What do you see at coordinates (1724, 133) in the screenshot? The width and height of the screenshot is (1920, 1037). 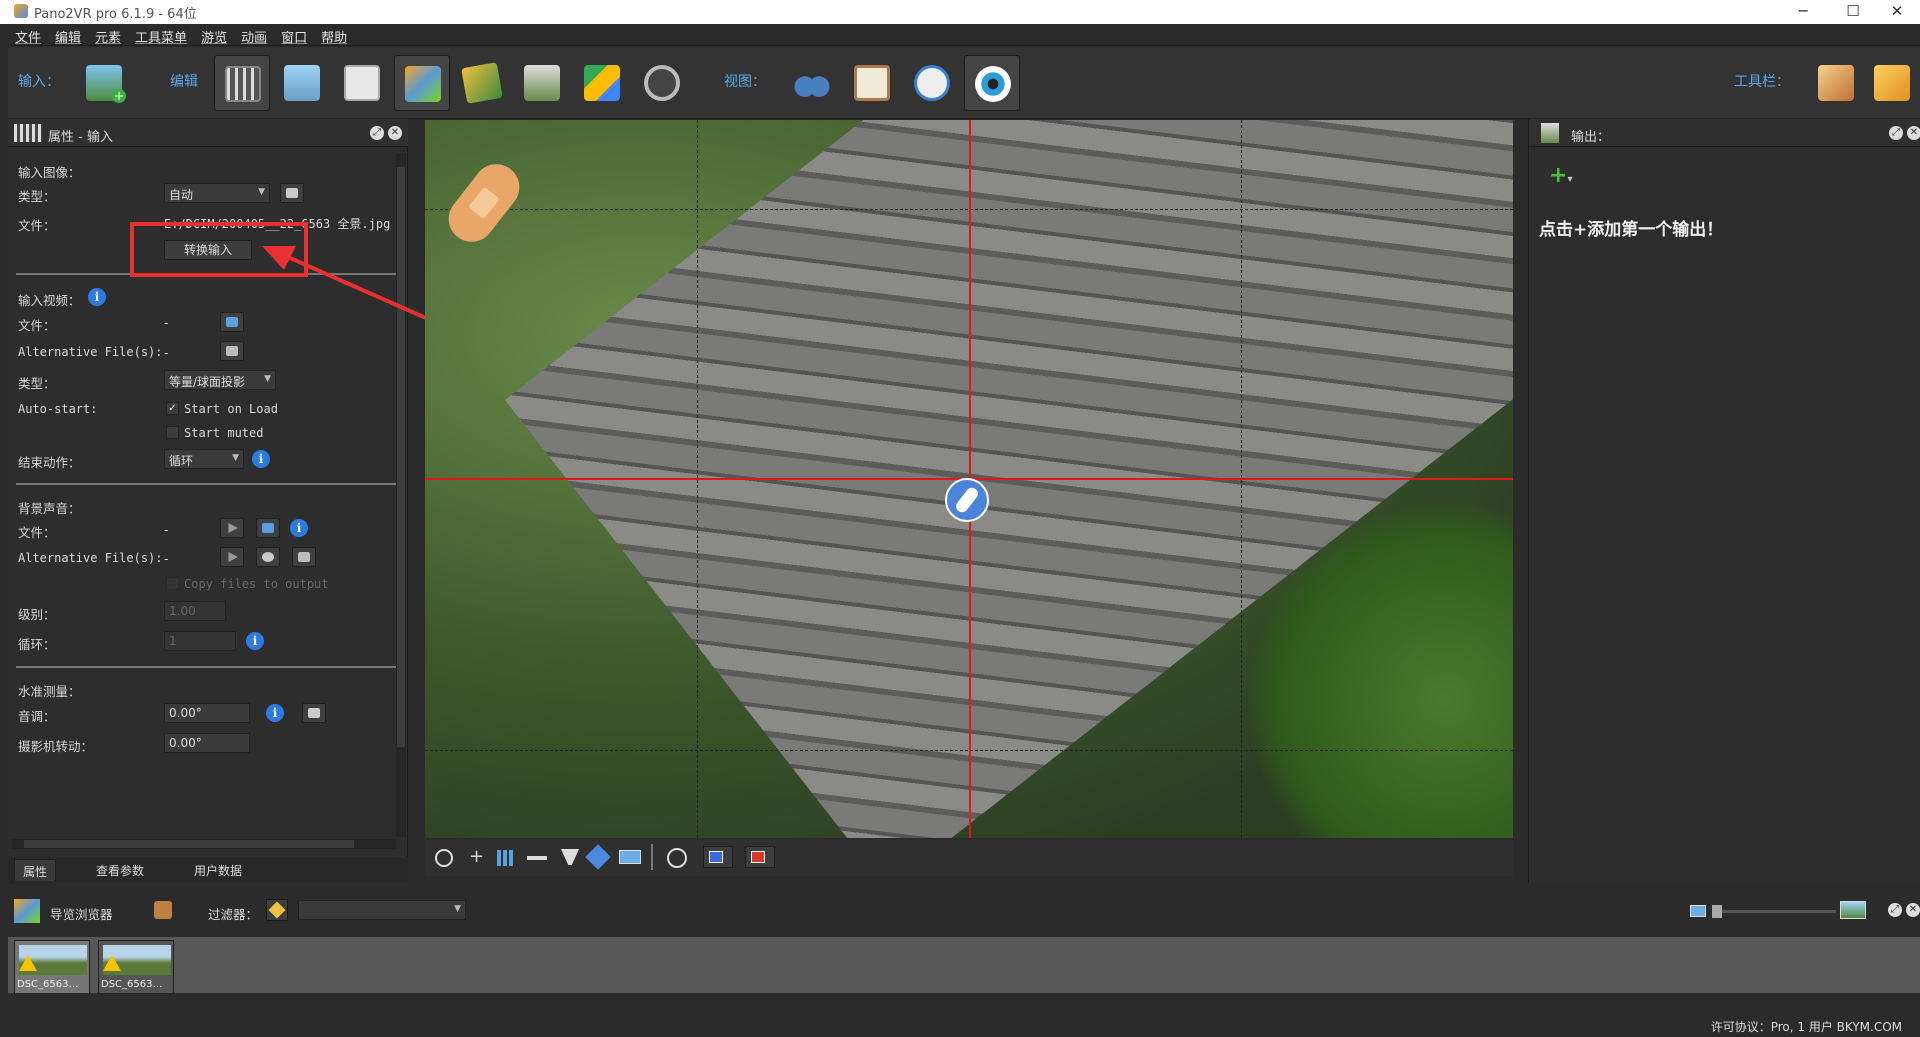 I see `output-panel-header: 输出： ⤢ ✕` at bounding box center [1724, 133].